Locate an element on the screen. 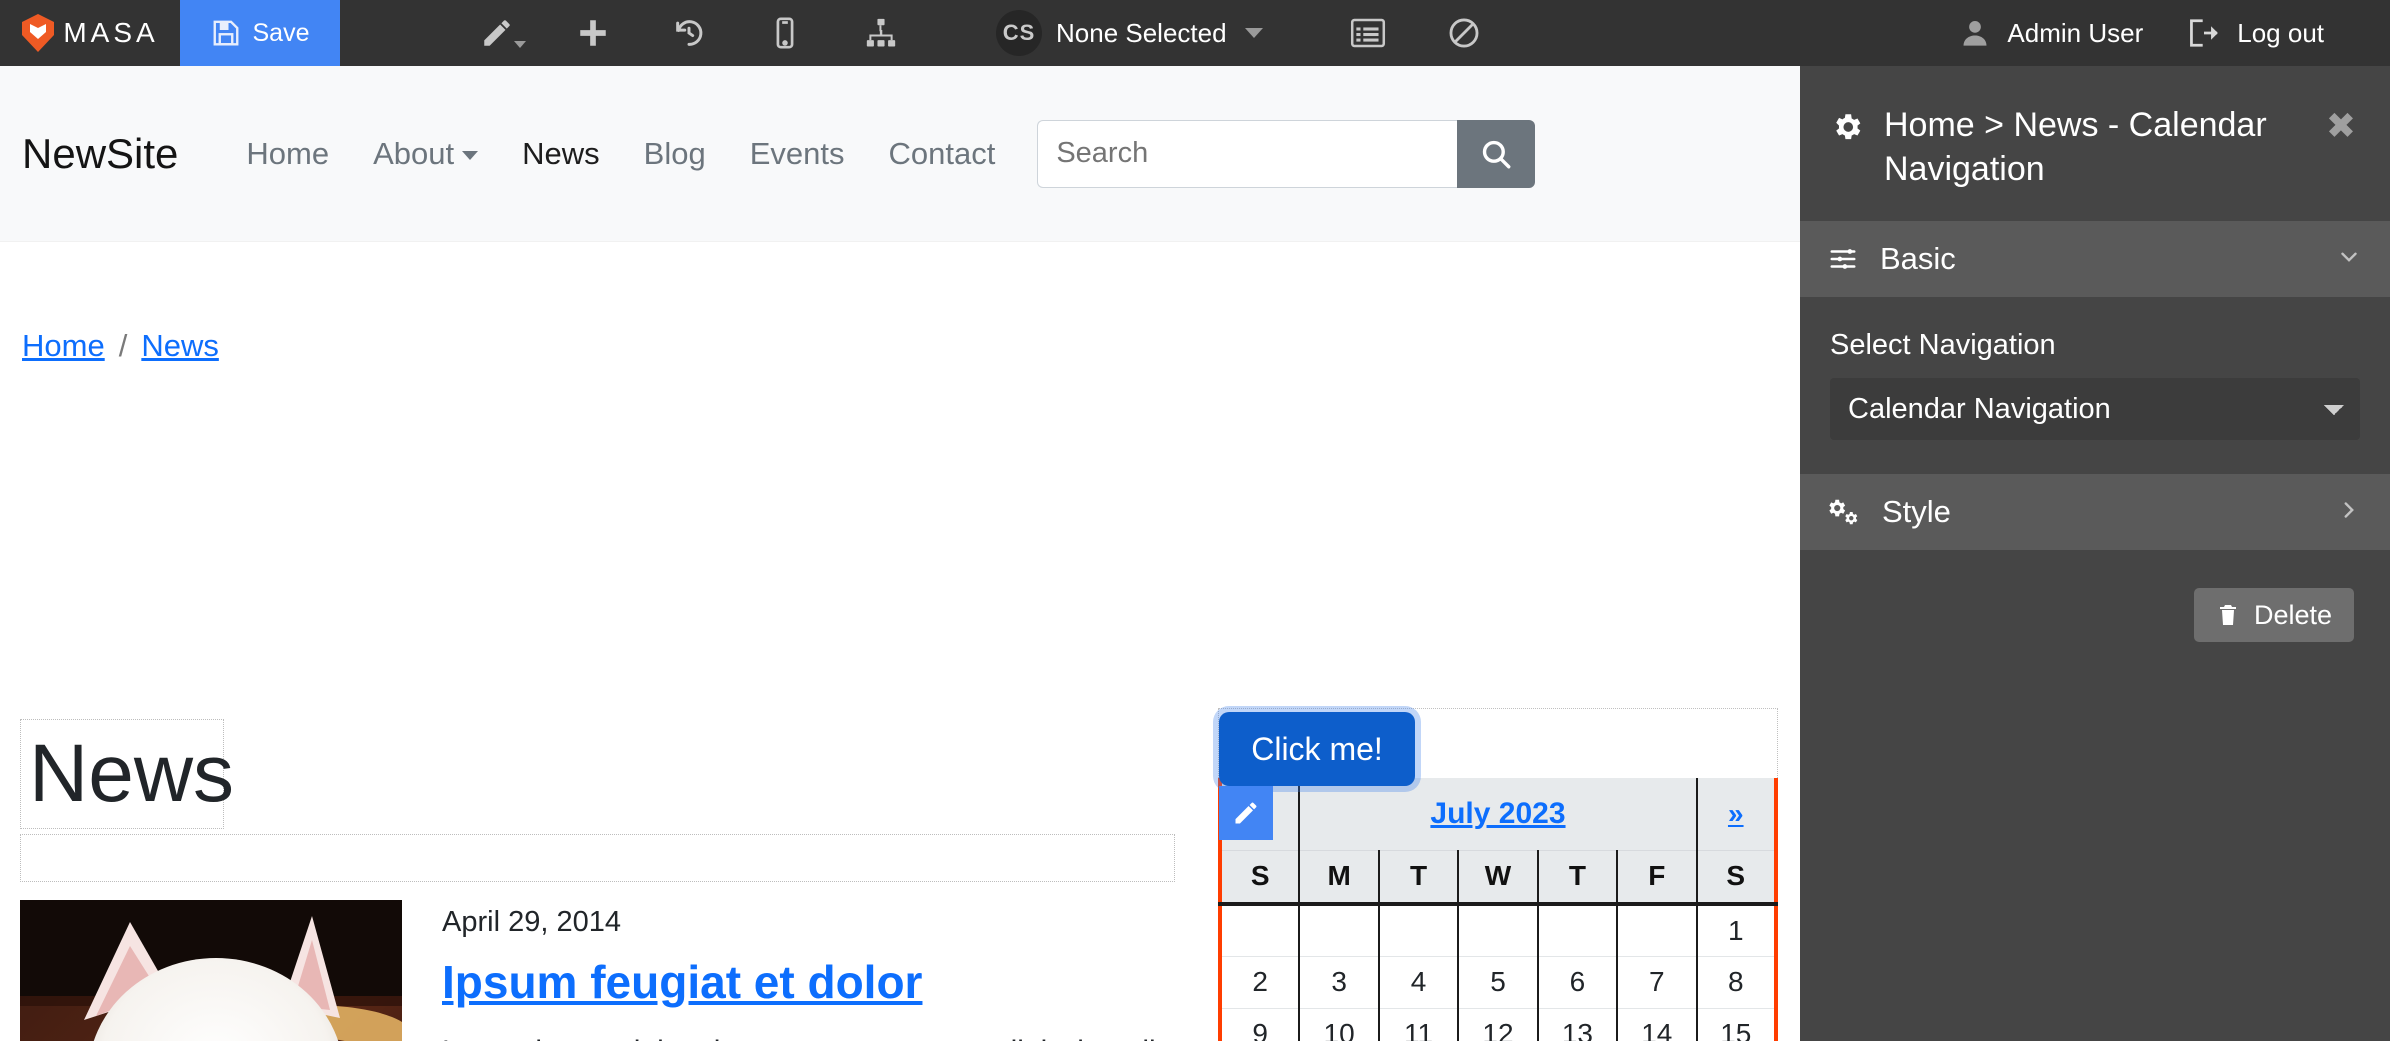 Image resolution: width=2390 pixels, height=1041 pixels. calendar-day-cell: 10 is located at coordinates (1339, 1024).